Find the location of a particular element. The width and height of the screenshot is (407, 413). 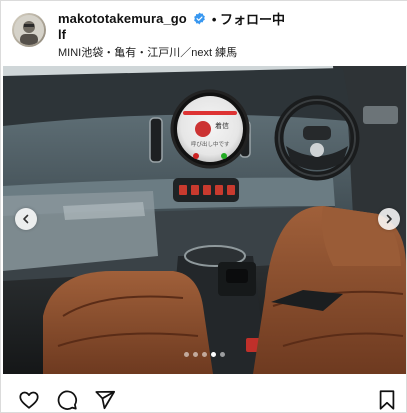

previous-slide-button is located at coordinates (26, 219).